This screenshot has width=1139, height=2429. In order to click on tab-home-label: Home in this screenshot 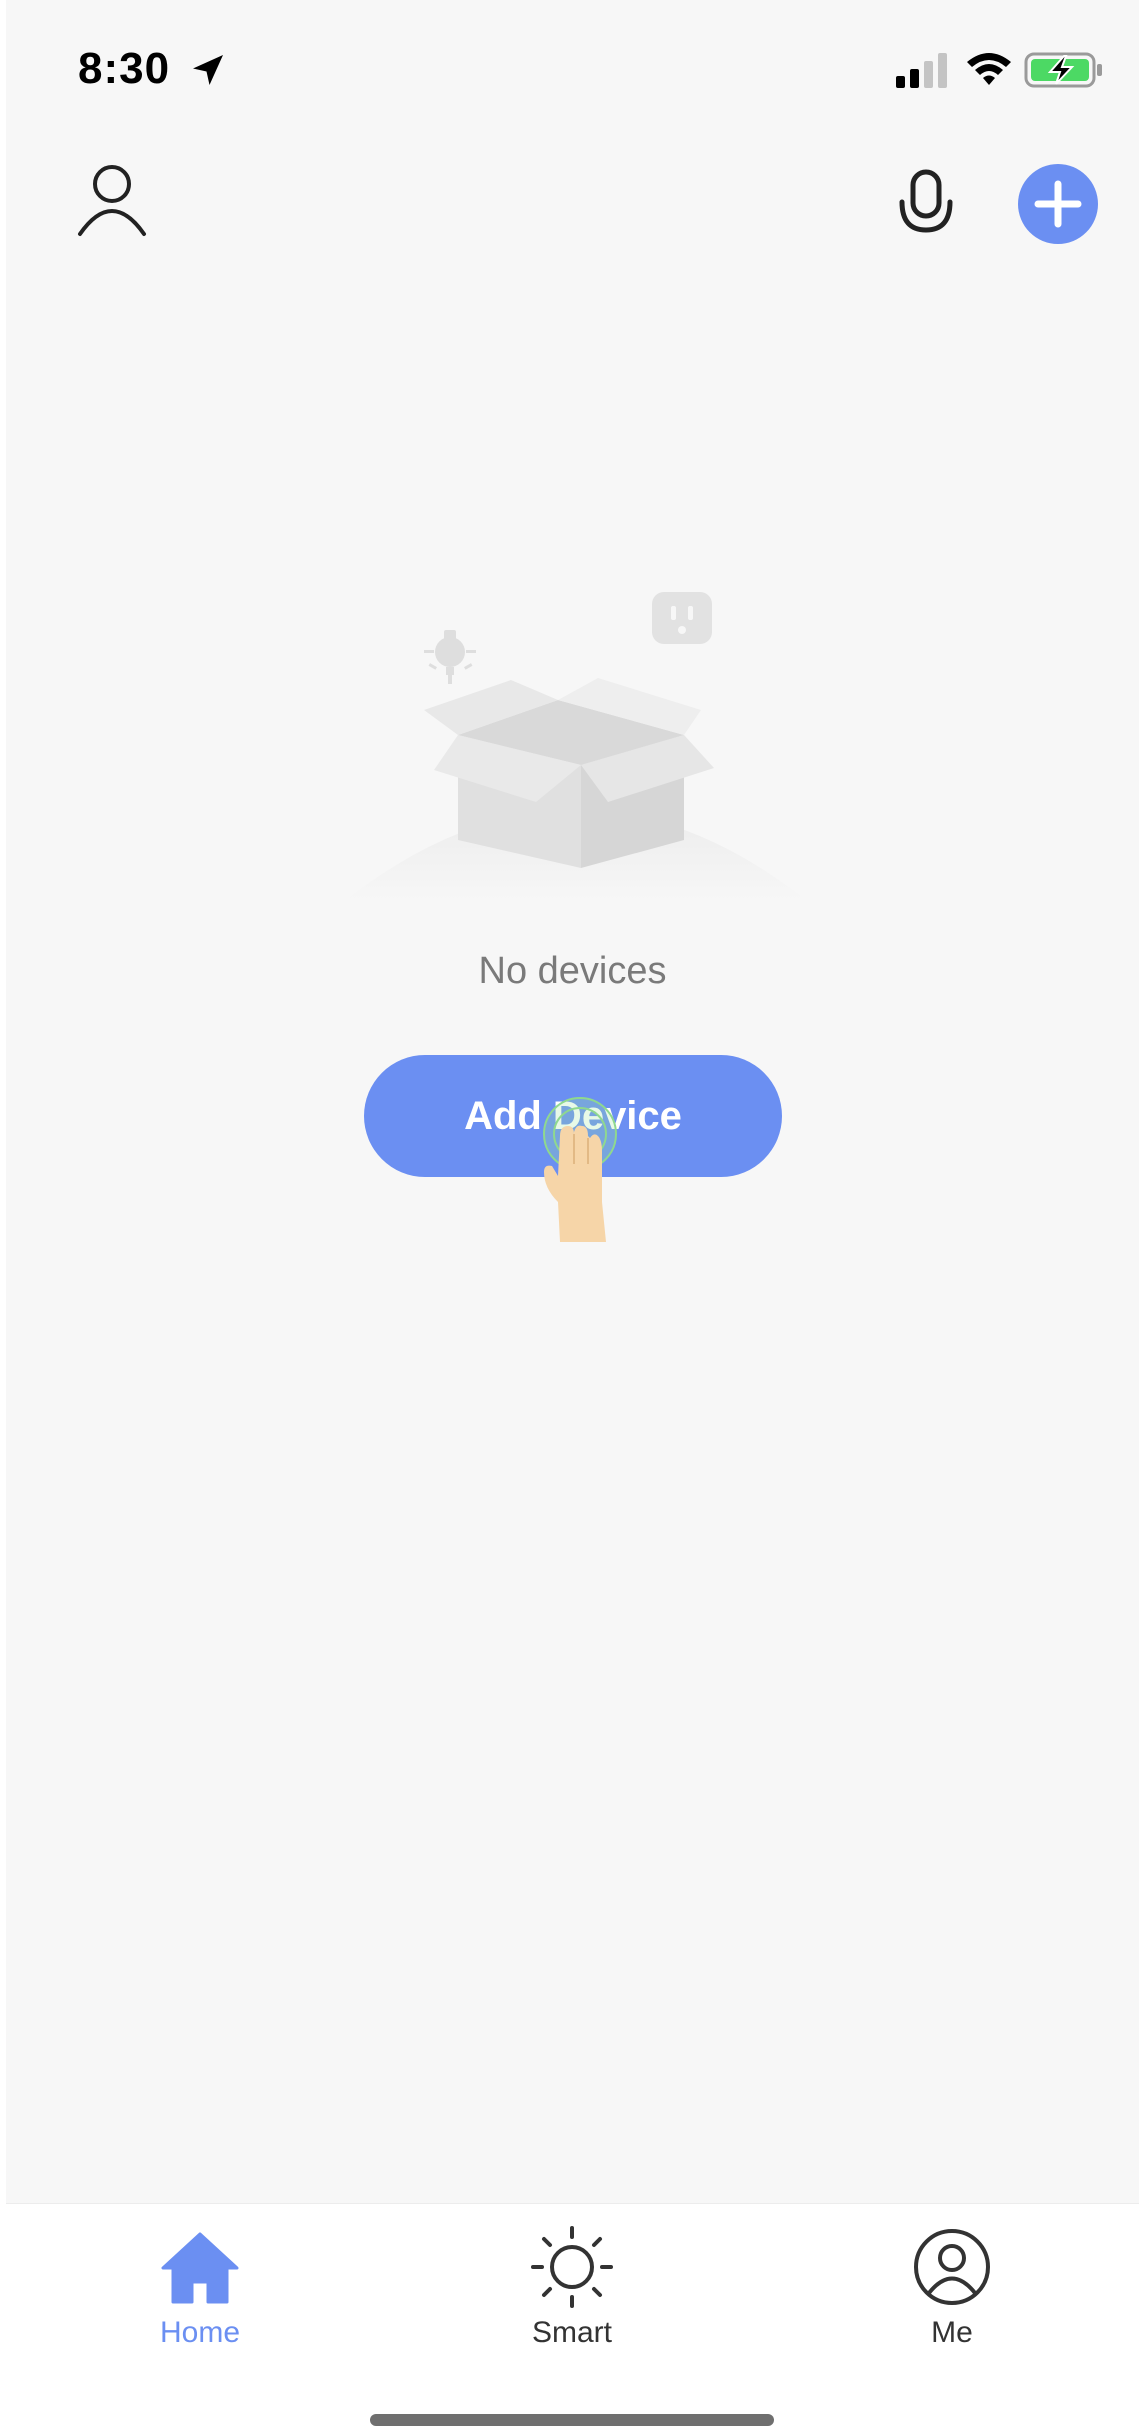, I will do `click(200, 2332)`.